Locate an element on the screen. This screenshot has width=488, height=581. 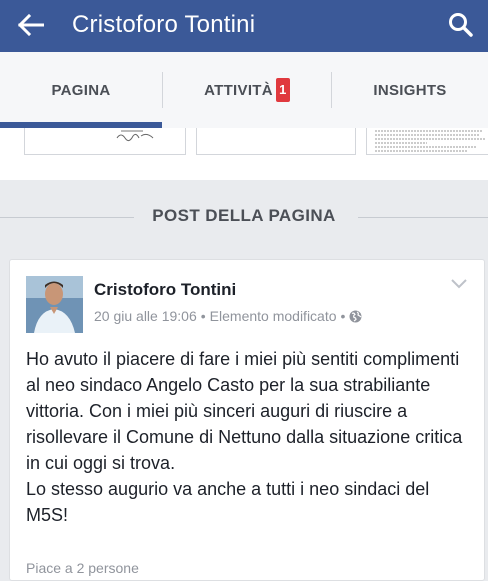
arrow-left-icon is located at coordinates (31, 25).